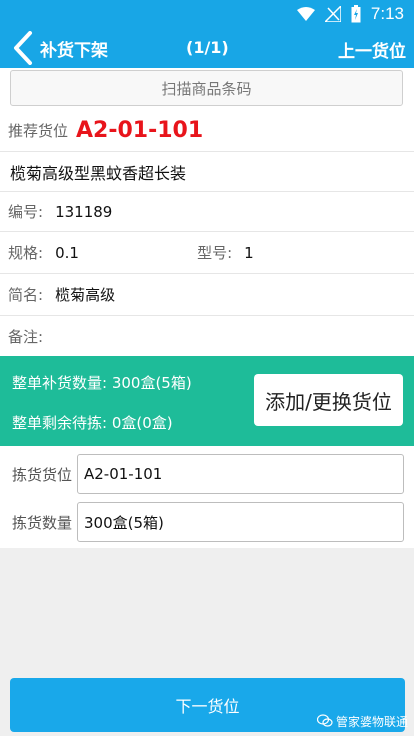 Image resolution: width=414 pixels, height=736 pixels. I want to click on back-label: 补货下架, so click(74, 50).